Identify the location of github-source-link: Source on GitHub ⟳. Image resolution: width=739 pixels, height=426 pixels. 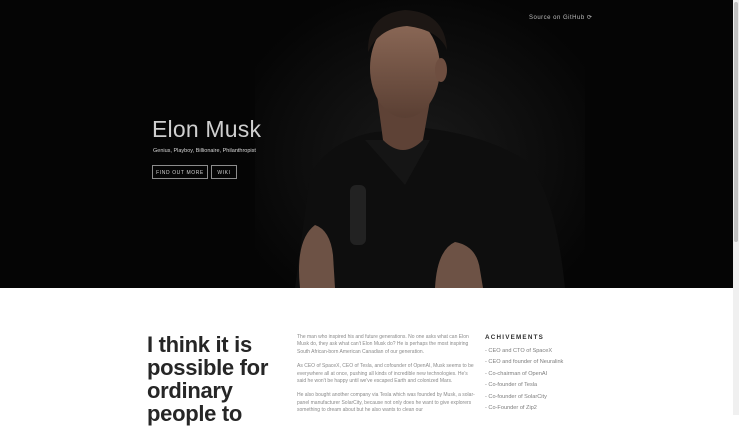
(560, 17).